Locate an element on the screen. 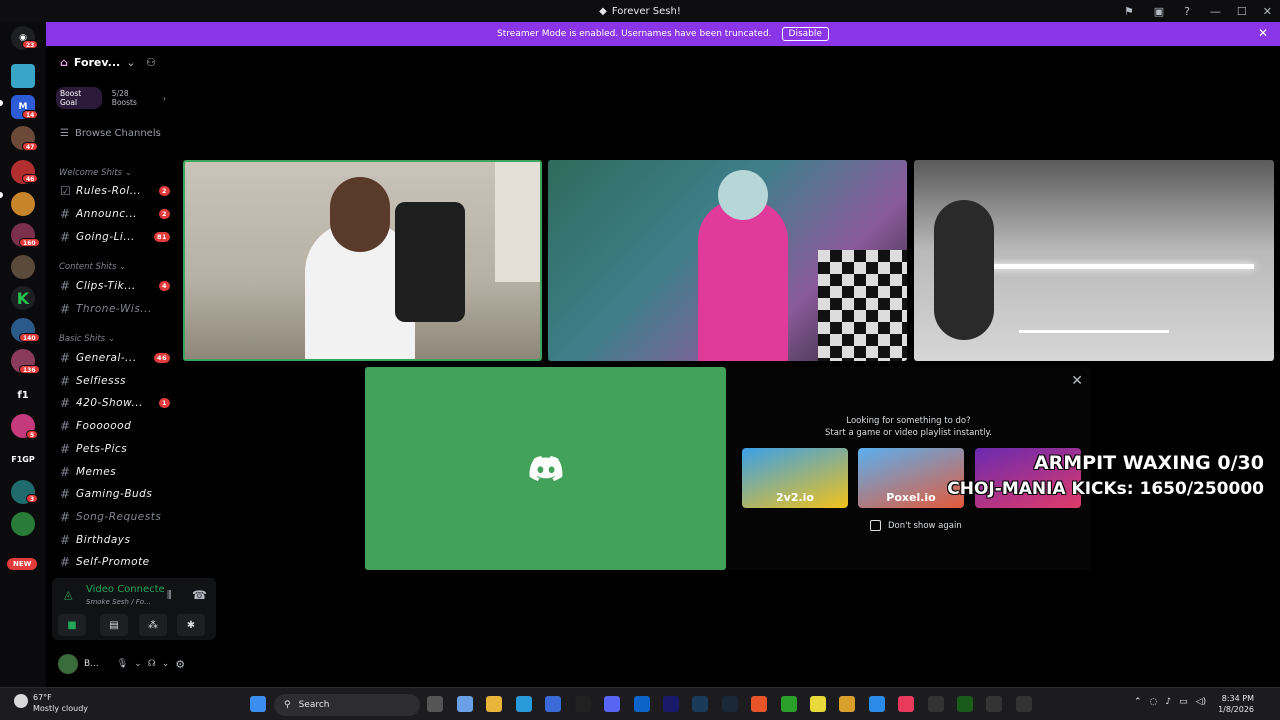 This screenshot has height=720, width=1280. activity-button: ⁂ is located at coordinates (153, 625).